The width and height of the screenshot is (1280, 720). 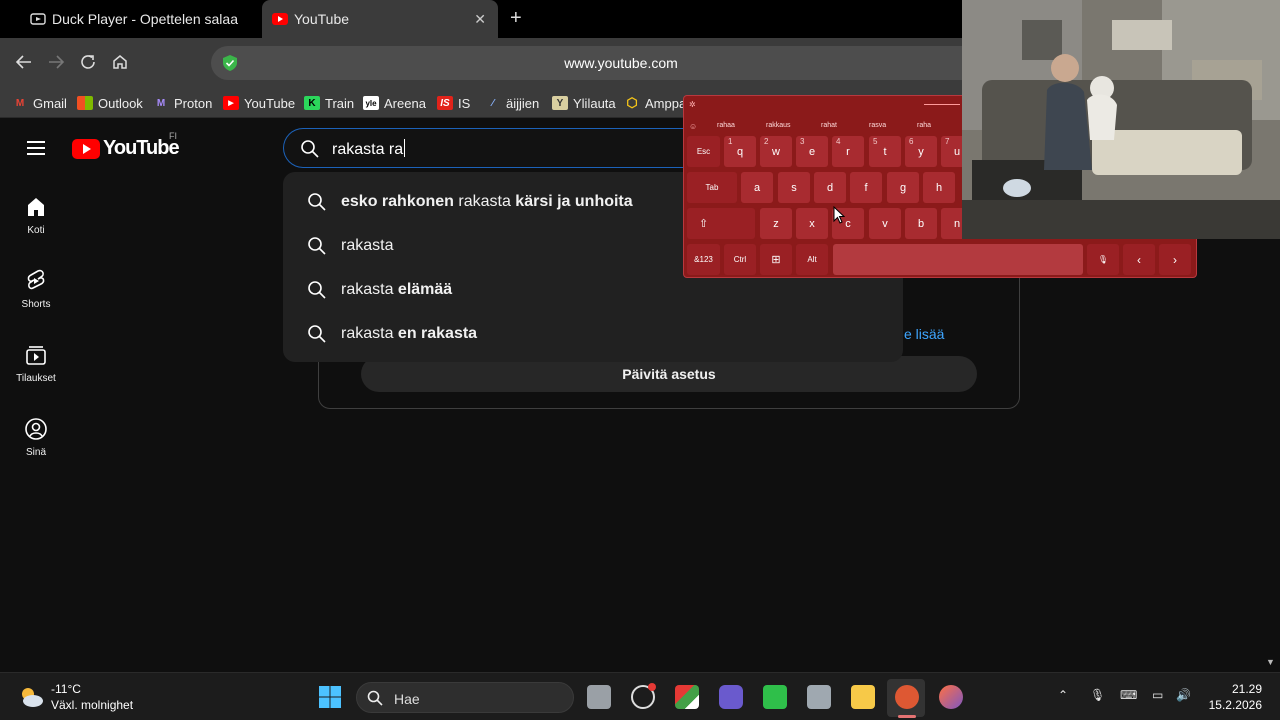 What do you see at coordinates (375, 698) in the screenshot?
I see `search-icon` at bounding box center [375, 698].